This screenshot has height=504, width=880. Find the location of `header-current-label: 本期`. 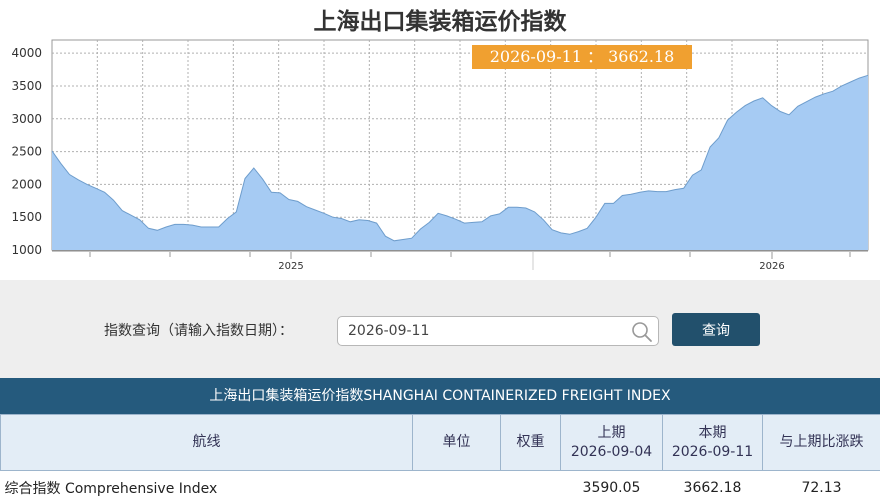

header-current-label: 本期 is located at coordinates (712, 432).